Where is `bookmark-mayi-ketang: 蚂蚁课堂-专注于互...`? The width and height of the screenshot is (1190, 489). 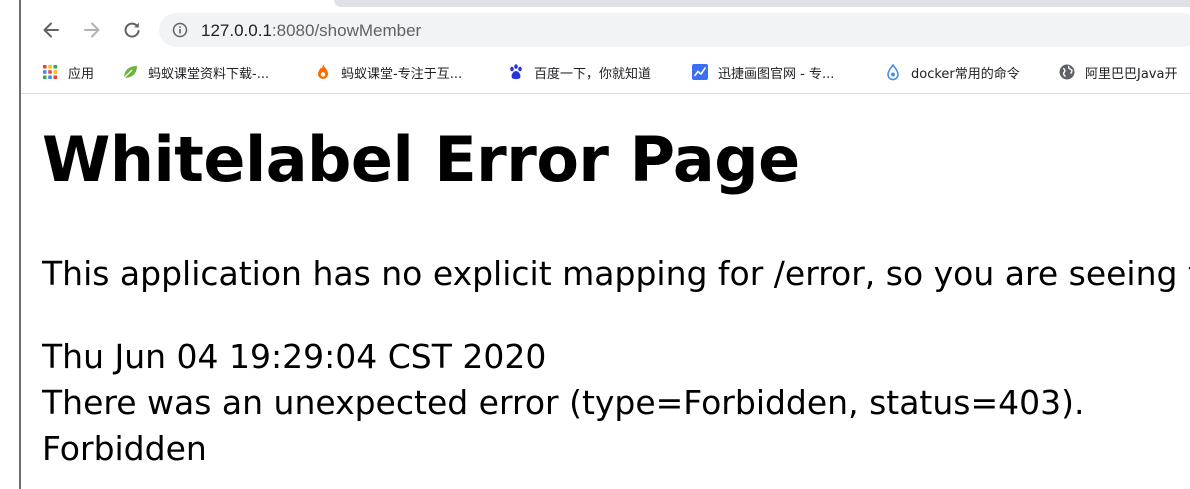
bookmark-mayi-ketang: 蚂蚁课堂-专注于互... is located at coordinates (388, 72).